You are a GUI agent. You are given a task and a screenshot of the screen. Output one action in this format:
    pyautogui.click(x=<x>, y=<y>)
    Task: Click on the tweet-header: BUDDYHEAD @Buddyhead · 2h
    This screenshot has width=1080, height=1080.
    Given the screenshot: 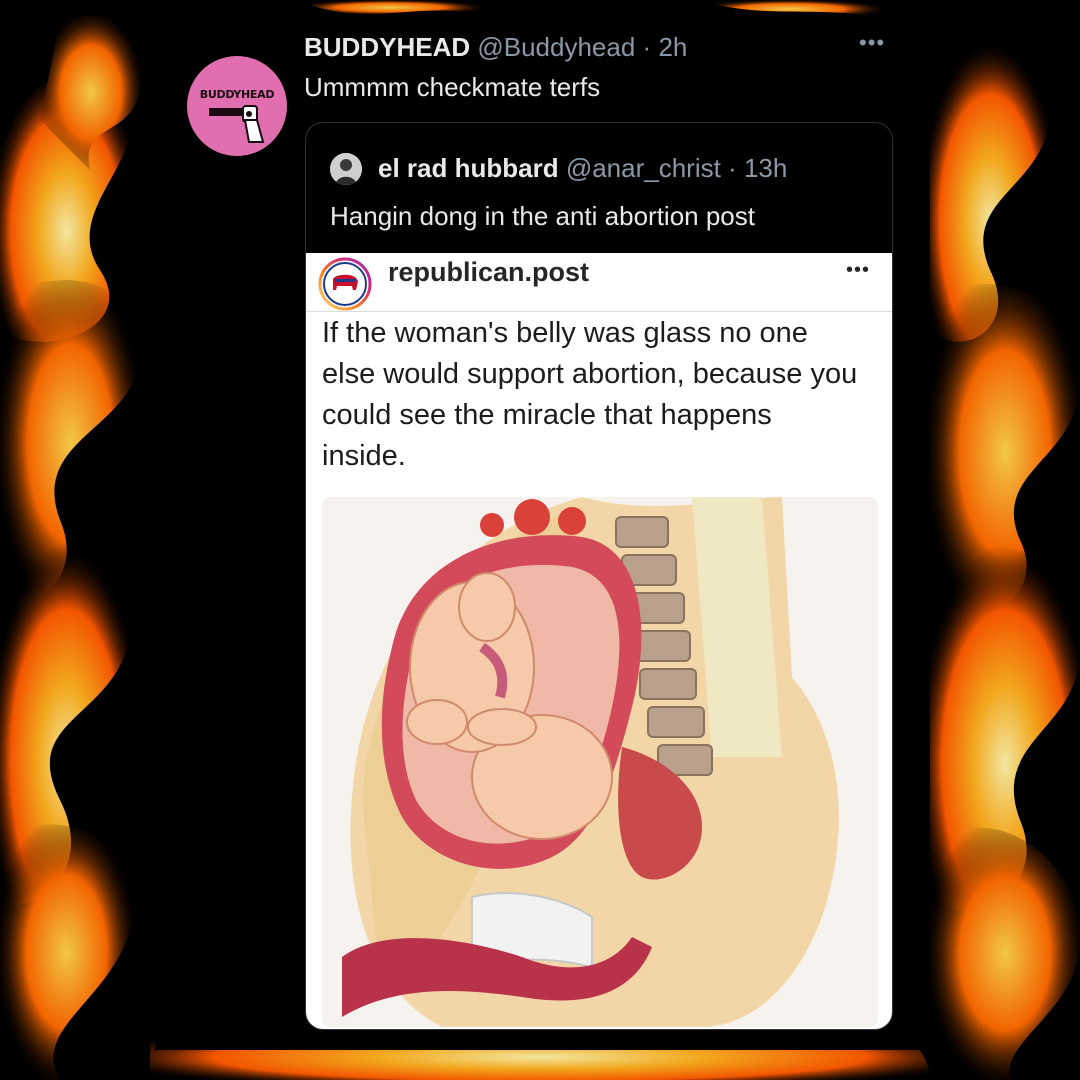 What is the action you would take?
    pyautogui.click(x=495, y=47)
    